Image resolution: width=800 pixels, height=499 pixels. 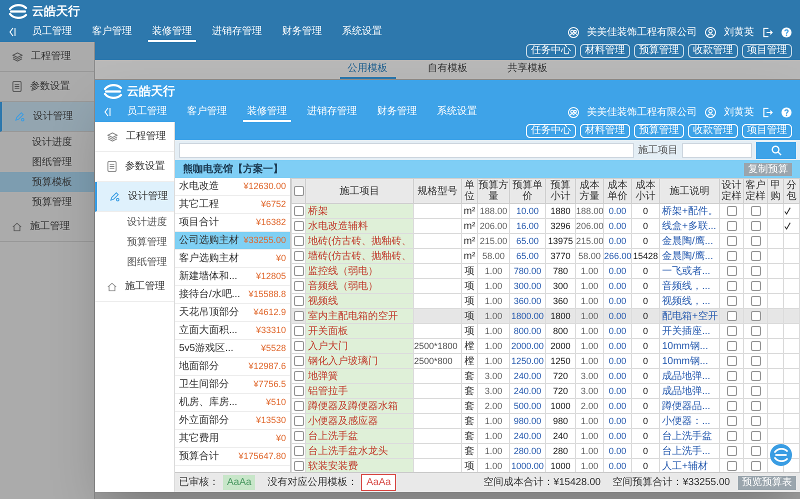 I want to click on category-item: 地面部分 ¥12987.6, so click(x=232, y=367).